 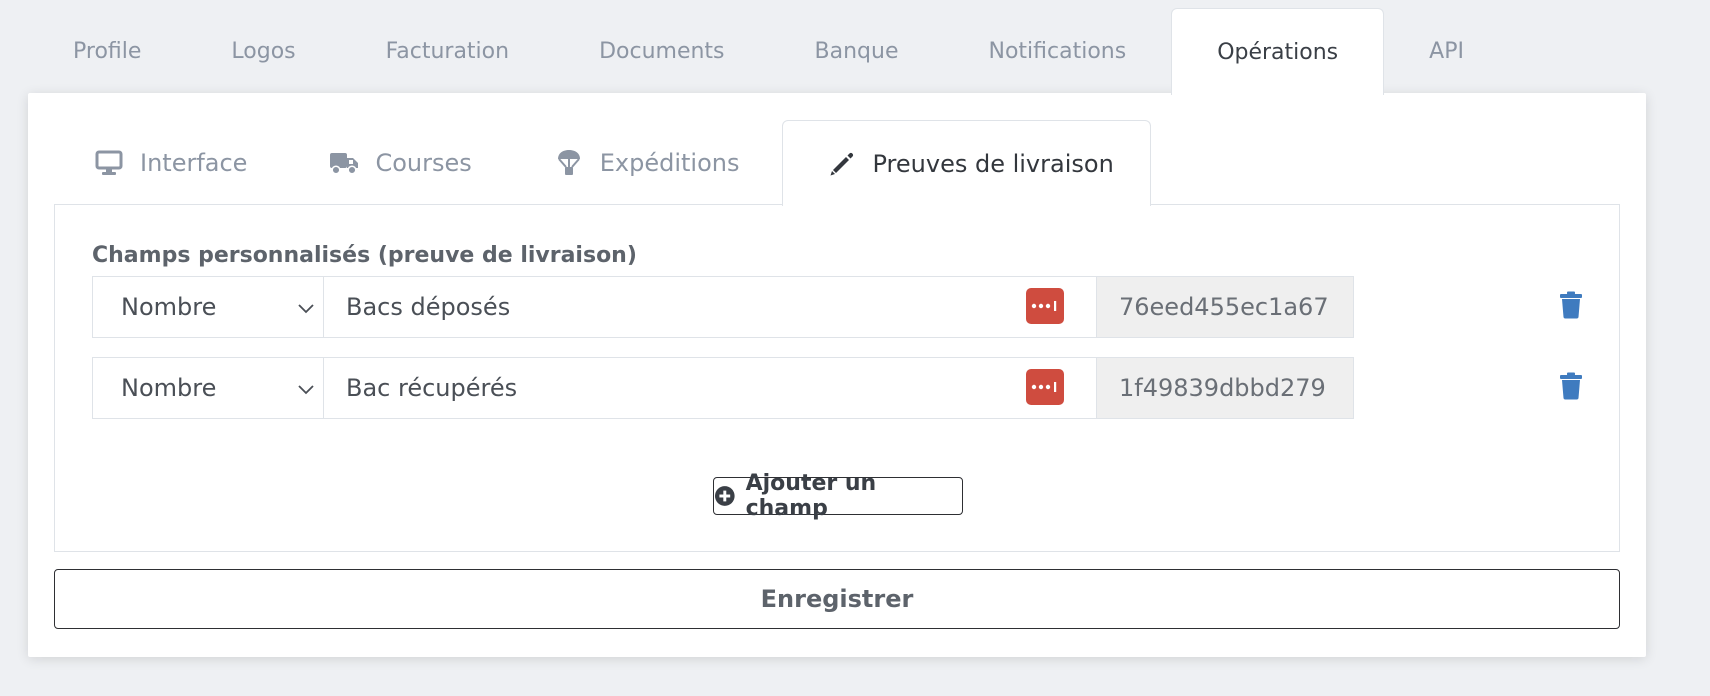 I want to click on tab-facturation: Facturation, so click(x=447, y=51).